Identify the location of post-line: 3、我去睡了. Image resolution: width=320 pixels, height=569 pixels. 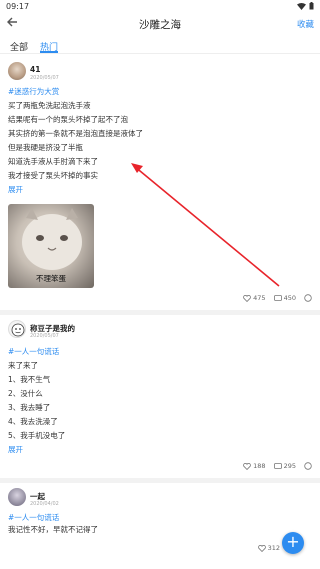
(29, 407).